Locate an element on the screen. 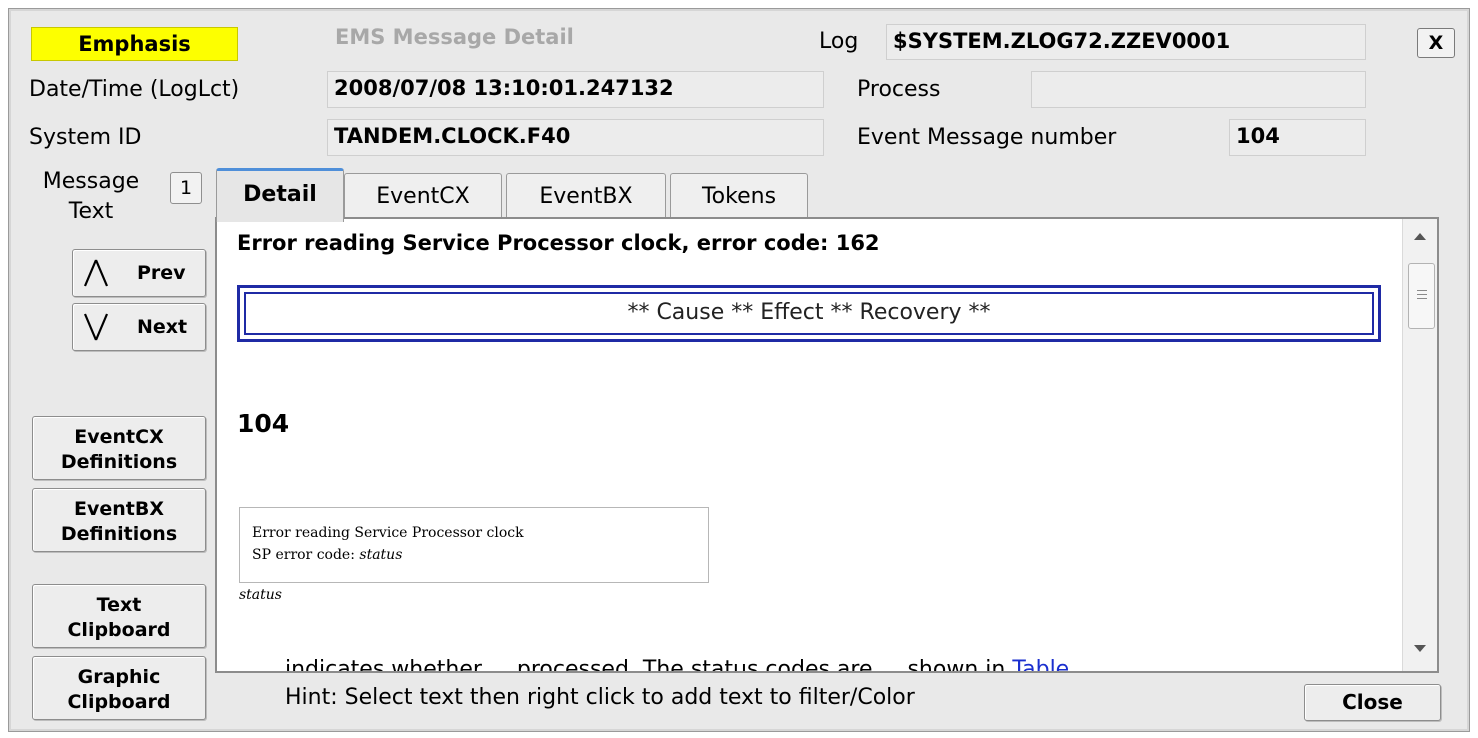 This screenshot has width=1478, height=738. scroll-up-arrow-icon is located at coordinates (1420, 236).